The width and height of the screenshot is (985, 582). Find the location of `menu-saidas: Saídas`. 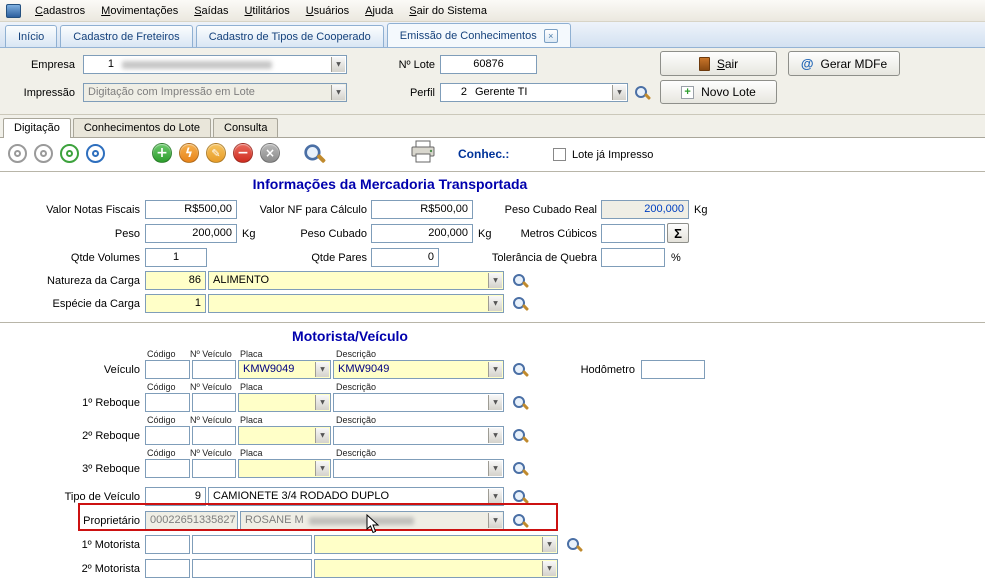

menu-saidas: Saídas is located at coordinates (211, 11).